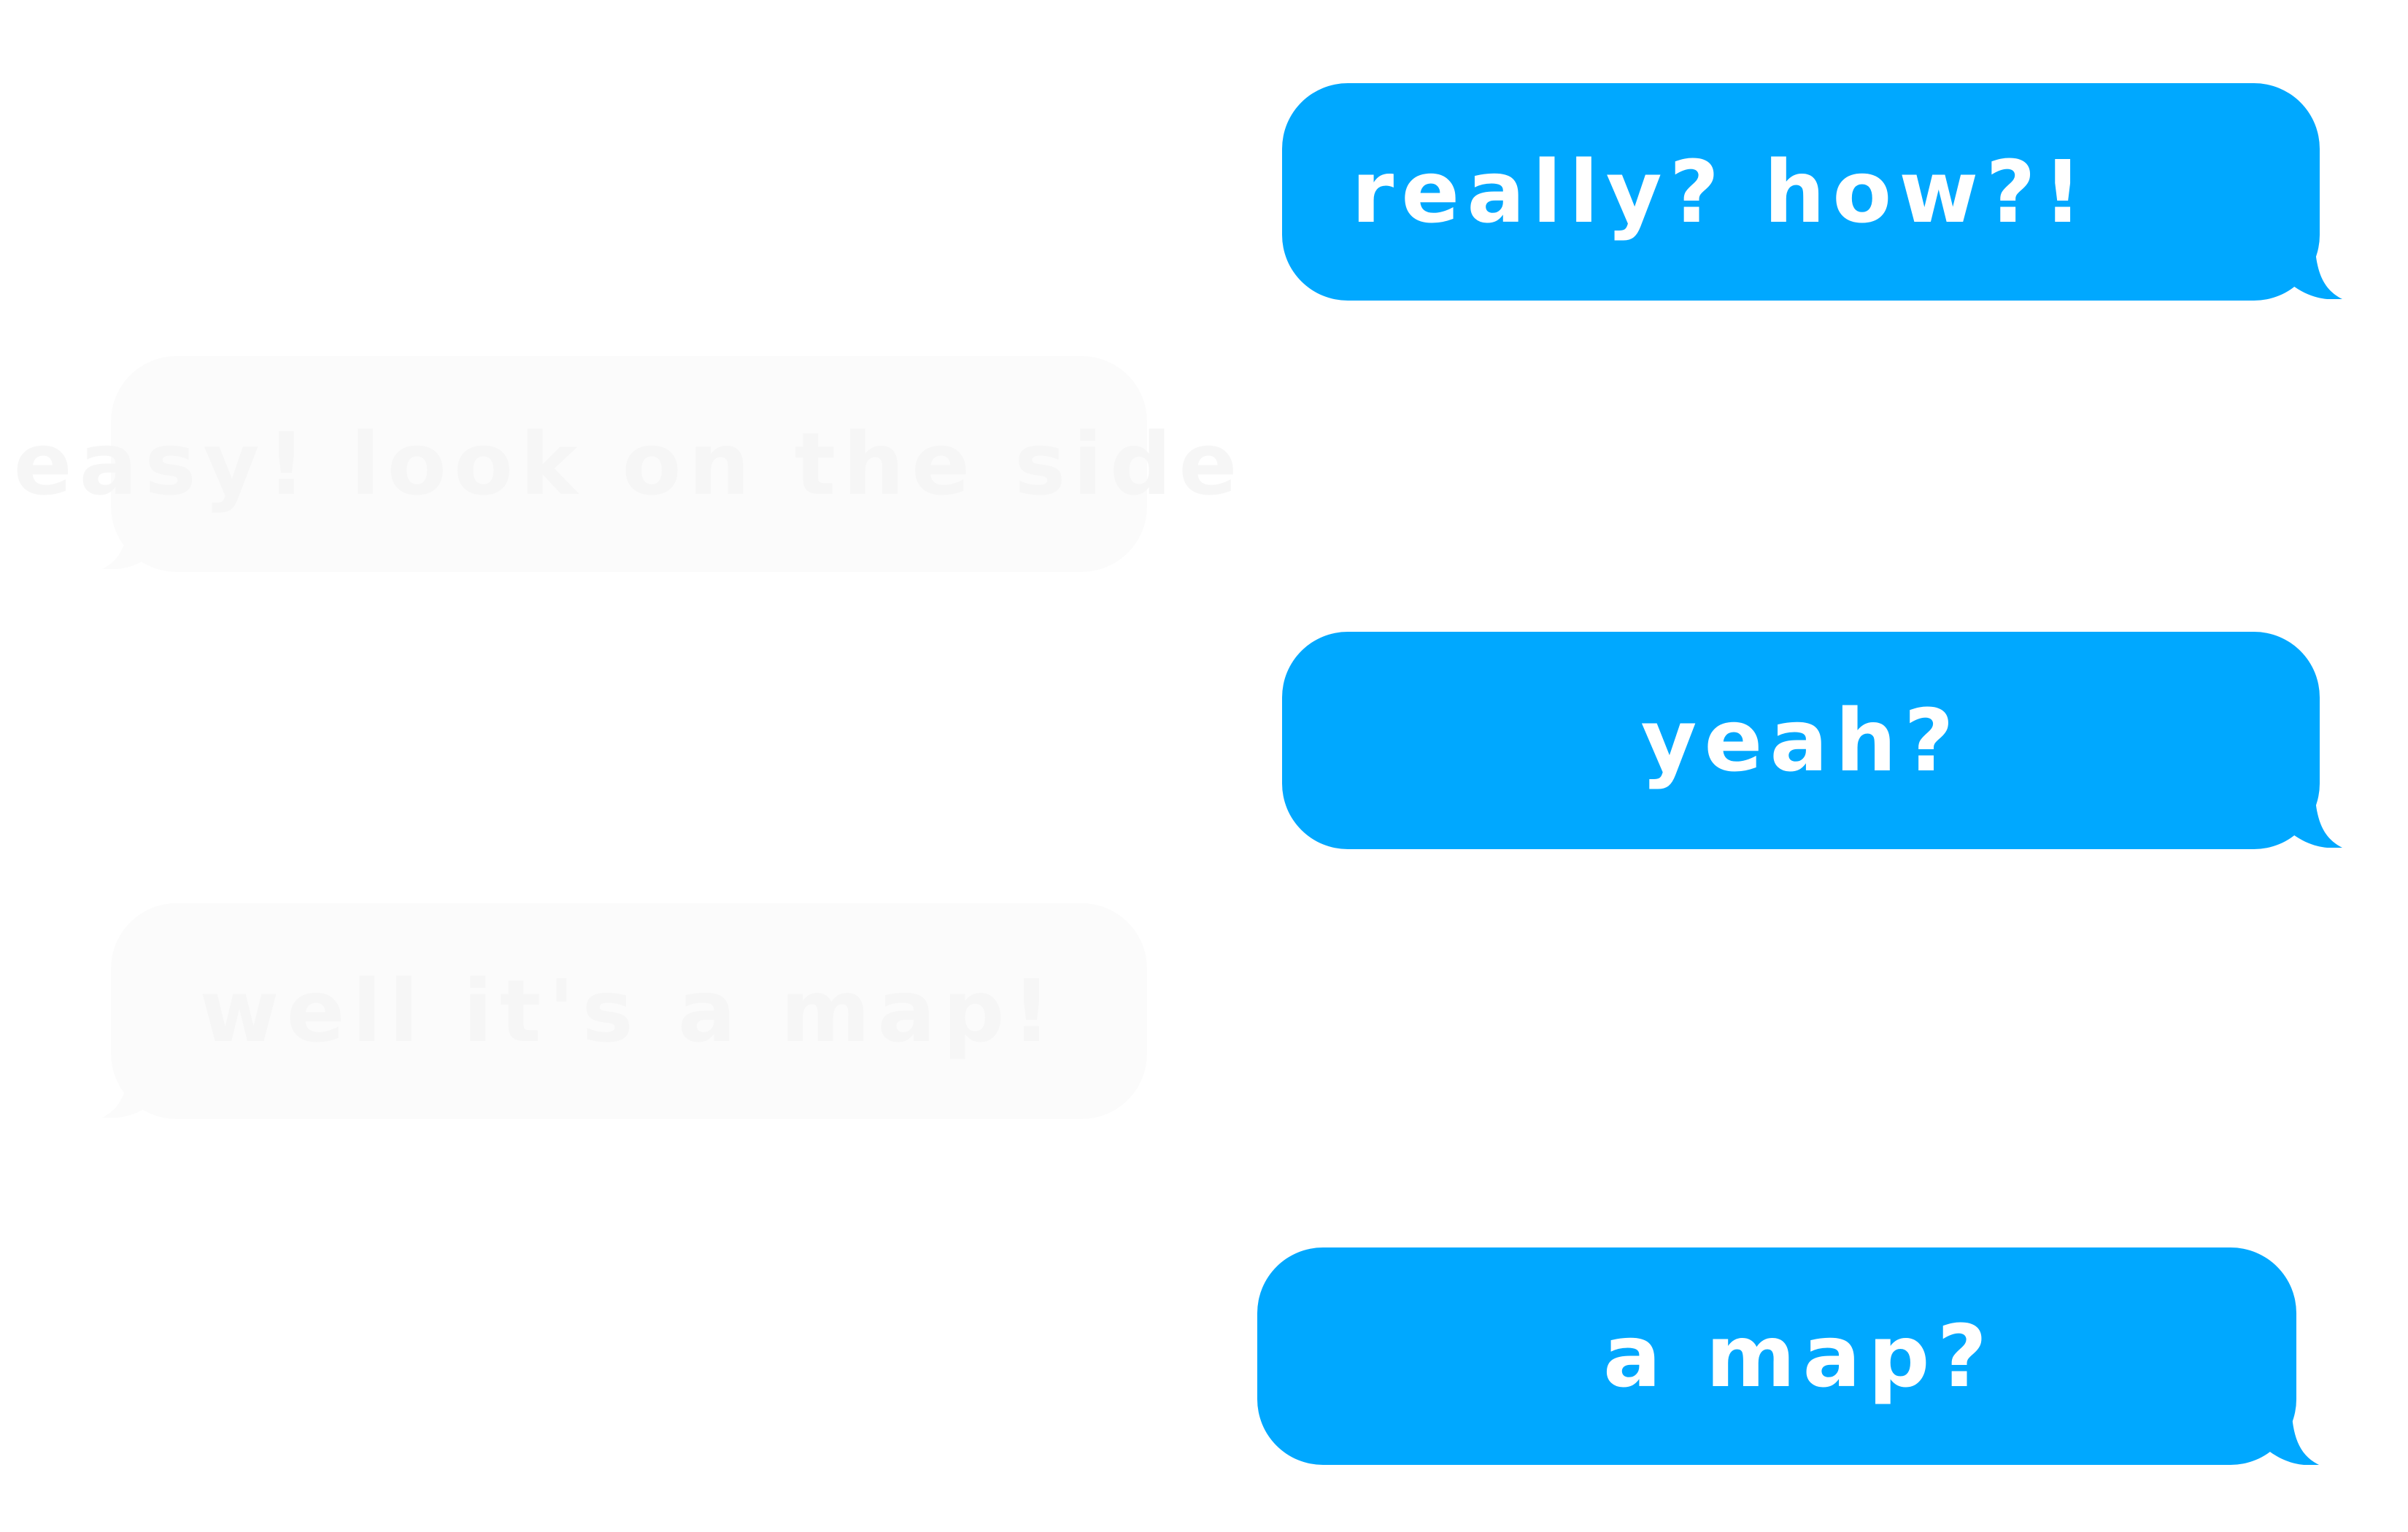 The width and height of the screenshot is (2408, 1532). I want to click on message-bubble-sent: a map?, so click(1776, 1356).